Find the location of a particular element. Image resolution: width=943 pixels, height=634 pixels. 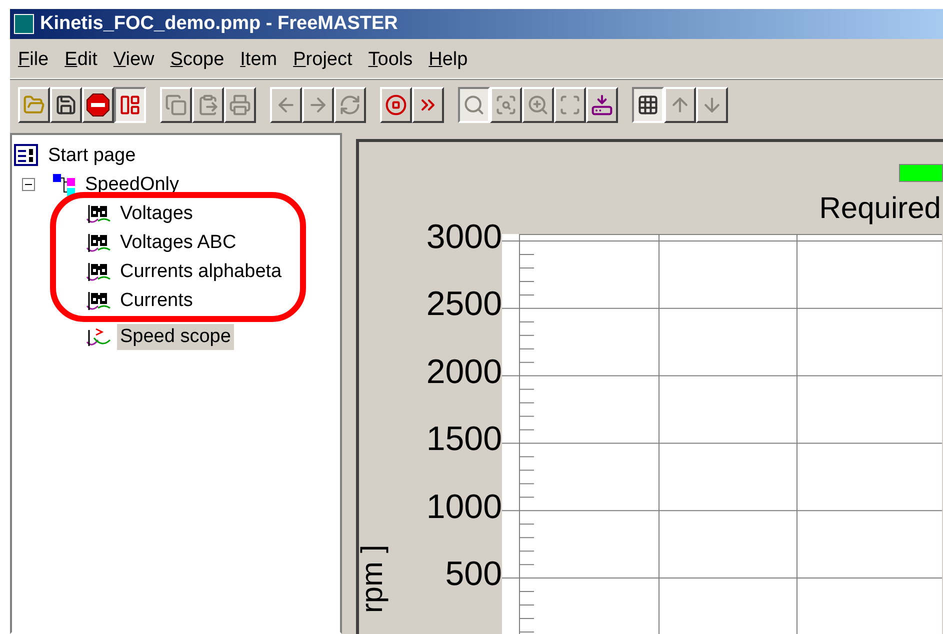

tick-label: 2000 is located at coordinates (464, 372).